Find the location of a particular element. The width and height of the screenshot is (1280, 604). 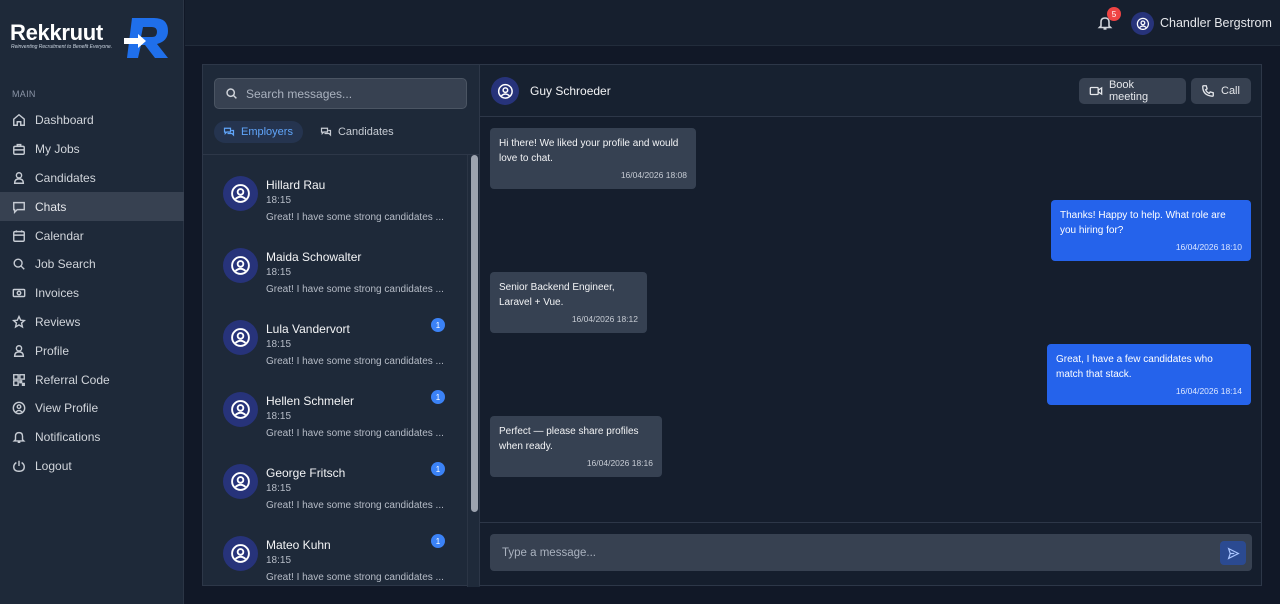

send-button is located at coordinates (1233, 553).